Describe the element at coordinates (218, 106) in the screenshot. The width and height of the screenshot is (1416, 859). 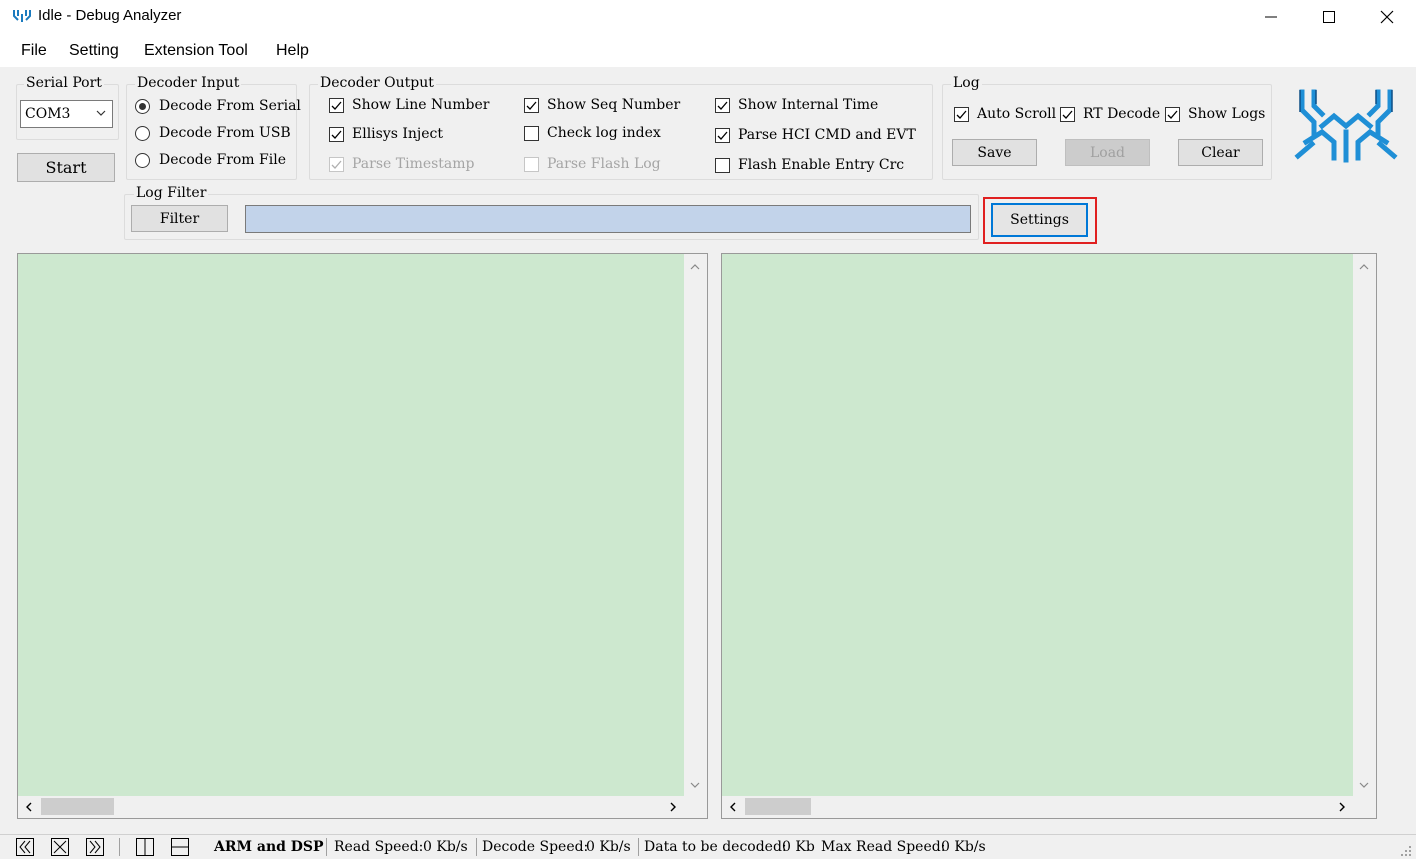
I see `radio-decode-serial: Decode From Serial` at that location.